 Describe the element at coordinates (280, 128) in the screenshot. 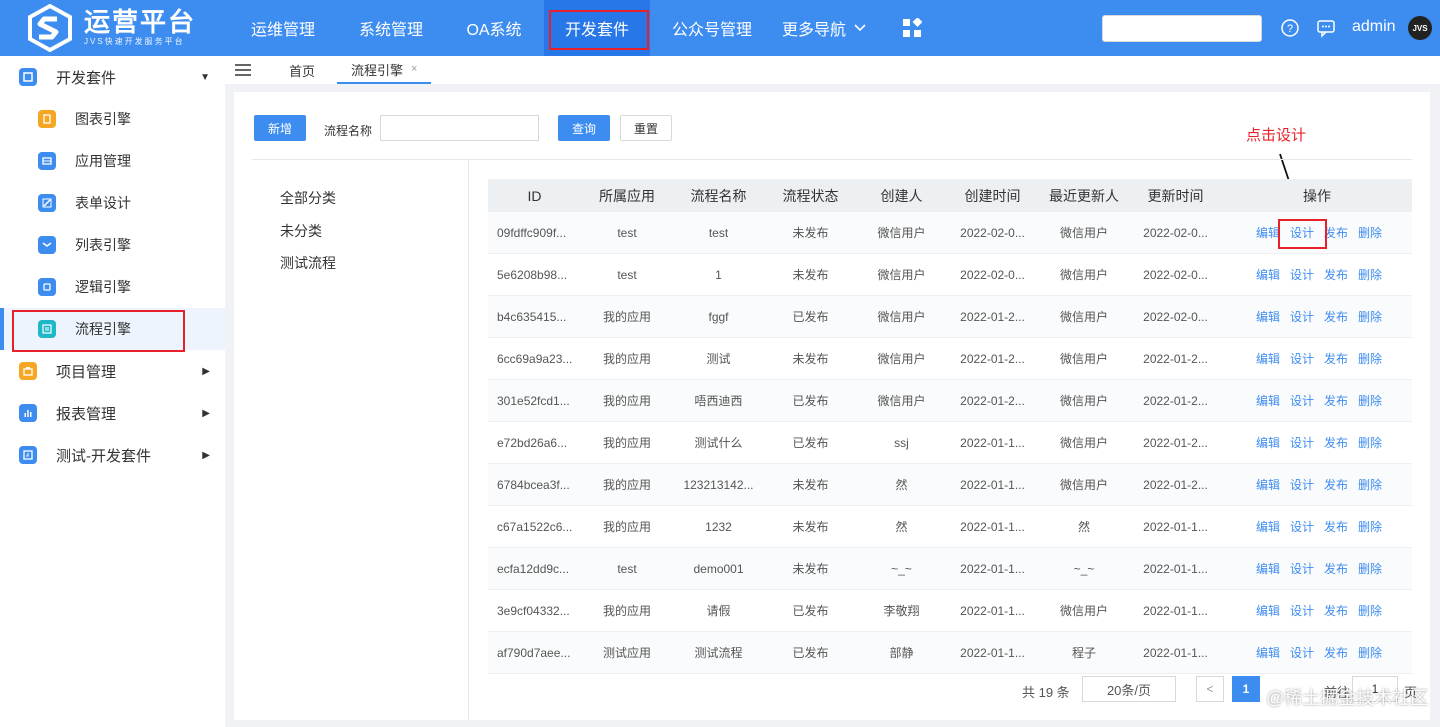

I see `new-button: 新增` at that location.